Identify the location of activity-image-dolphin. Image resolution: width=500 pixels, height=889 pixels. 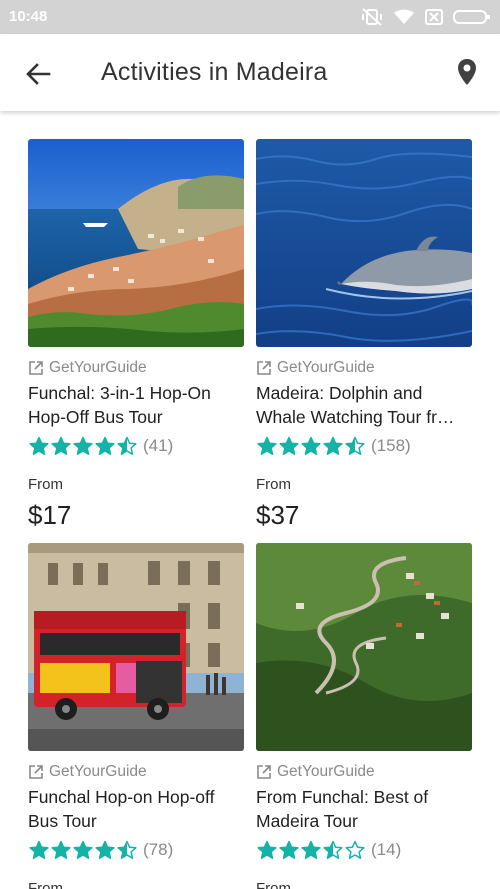
(364, 243).